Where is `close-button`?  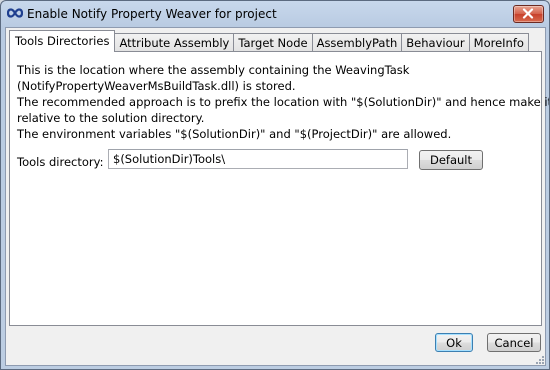 close-button is located at coordinates (528, 14).